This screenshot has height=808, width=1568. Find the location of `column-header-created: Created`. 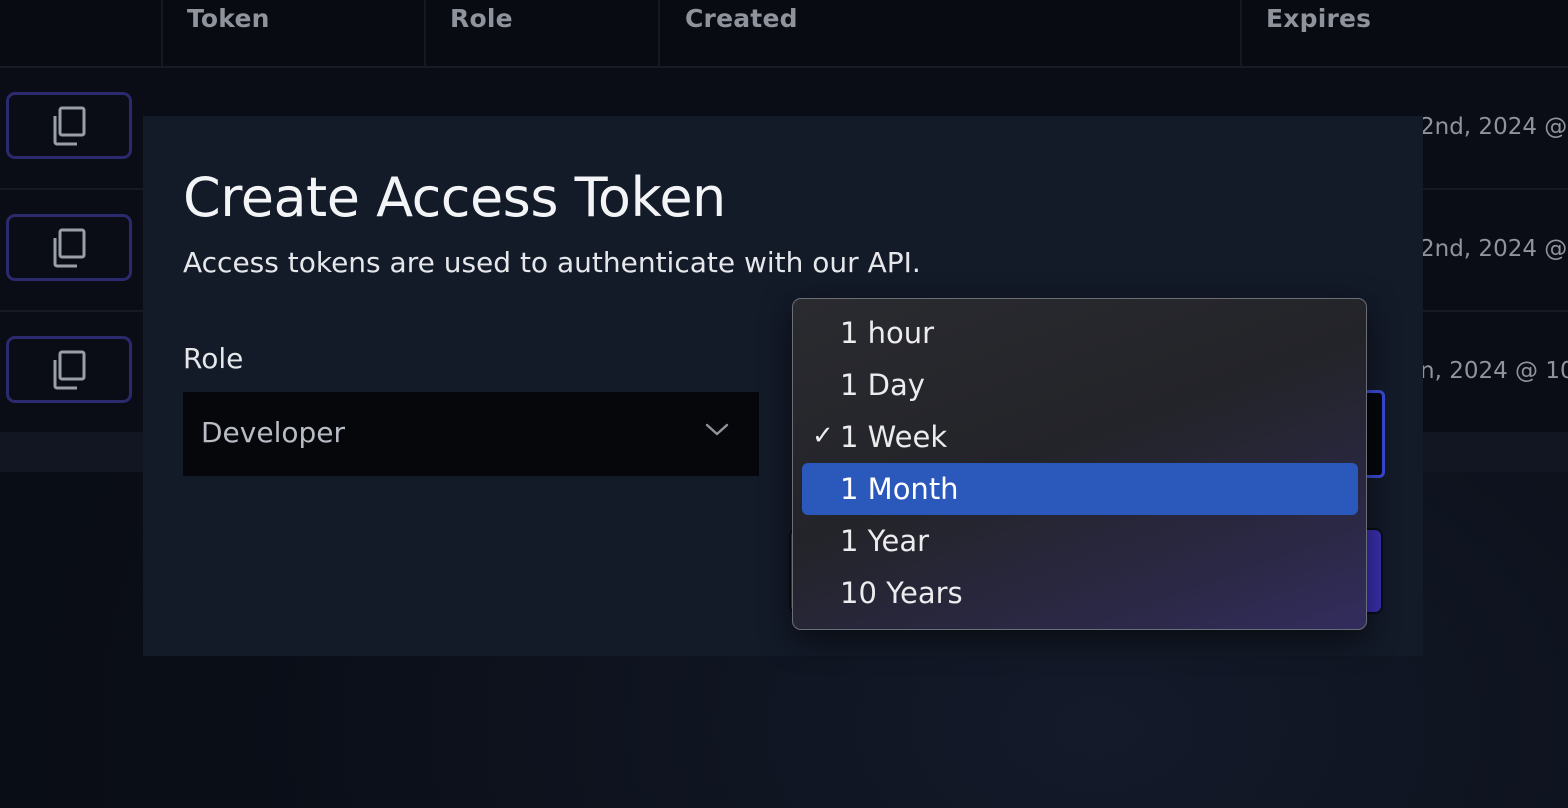

column-header-created: Created is located at coordinates (741, 18).